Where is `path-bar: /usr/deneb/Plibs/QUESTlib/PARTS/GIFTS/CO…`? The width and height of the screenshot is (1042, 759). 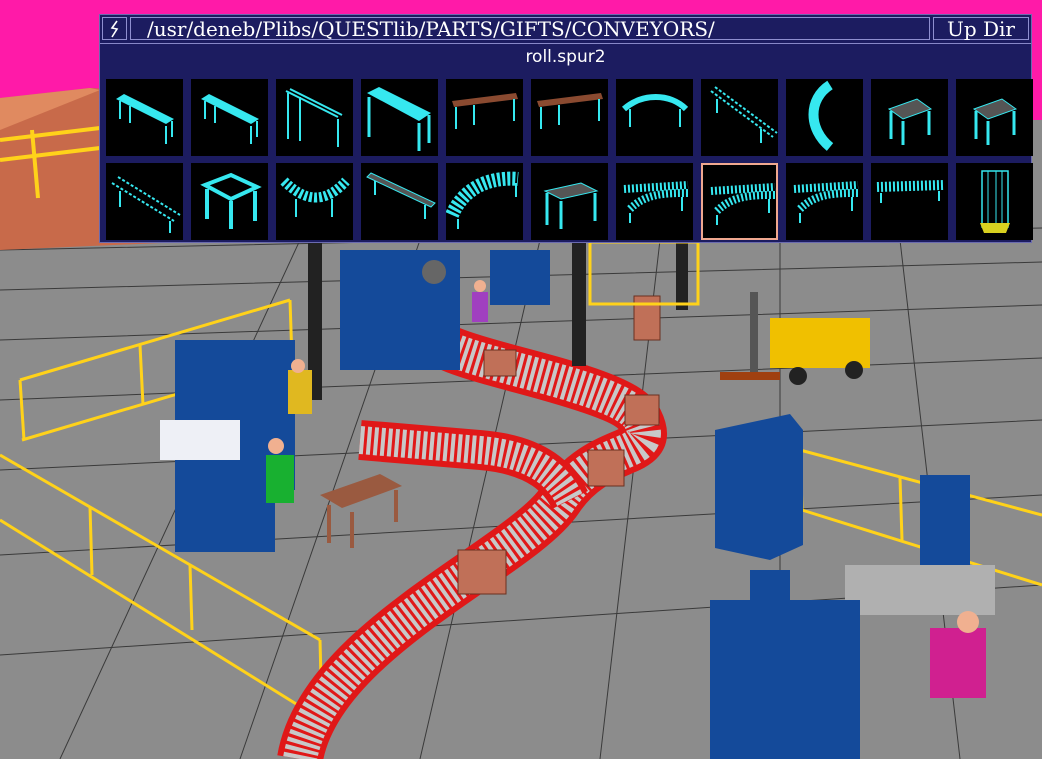 path-bar: /usr/deneb/Plibs/QUESTlib/PARTS/GIFTS/CO… is located at coordinates (565, 29).